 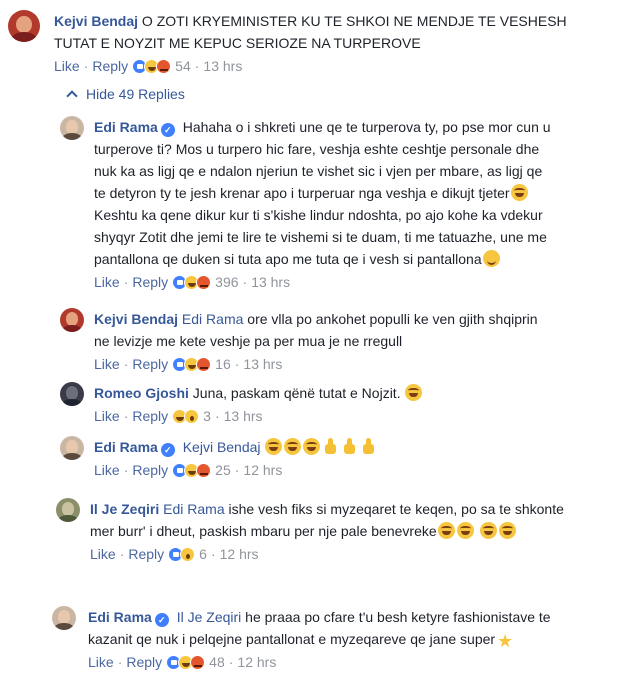 I want to click on chevron-up-icon, so click(x=72, y=96).